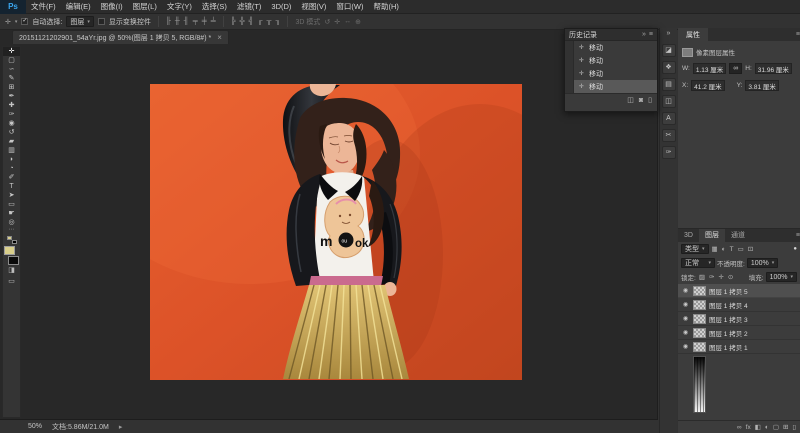 The width and height of the screenshot is (800, 433). Describe the element at coordinates (668, 101) in the screenshot. I see `layer-comps-icon: ◫` at that location.